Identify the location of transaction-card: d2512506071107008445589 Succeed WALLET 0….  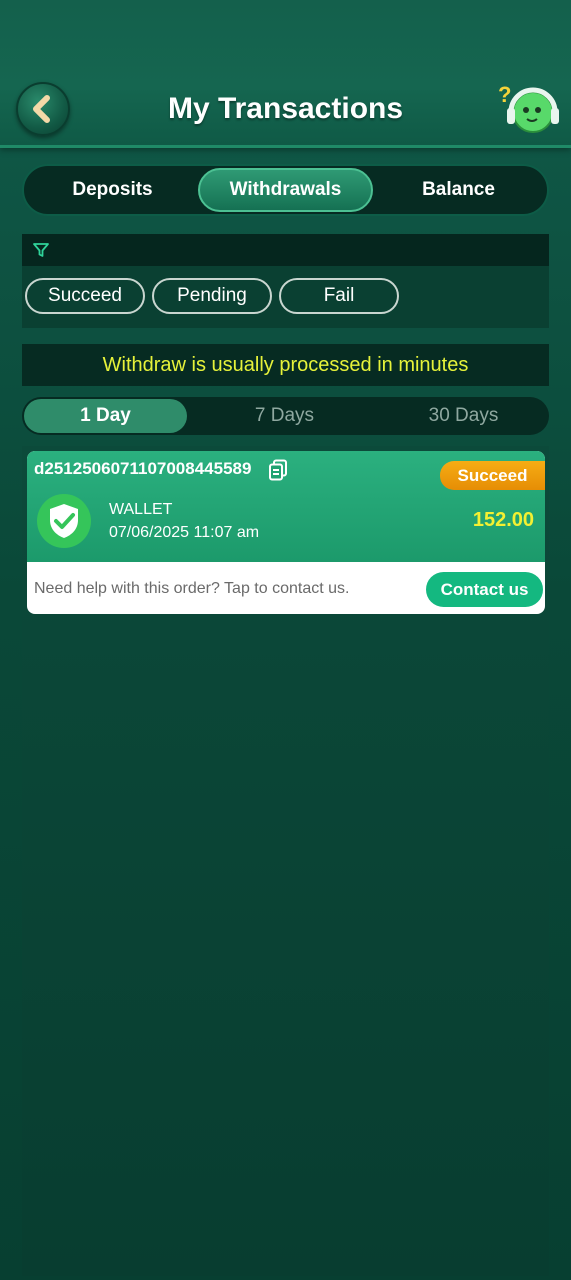
(286, 532).